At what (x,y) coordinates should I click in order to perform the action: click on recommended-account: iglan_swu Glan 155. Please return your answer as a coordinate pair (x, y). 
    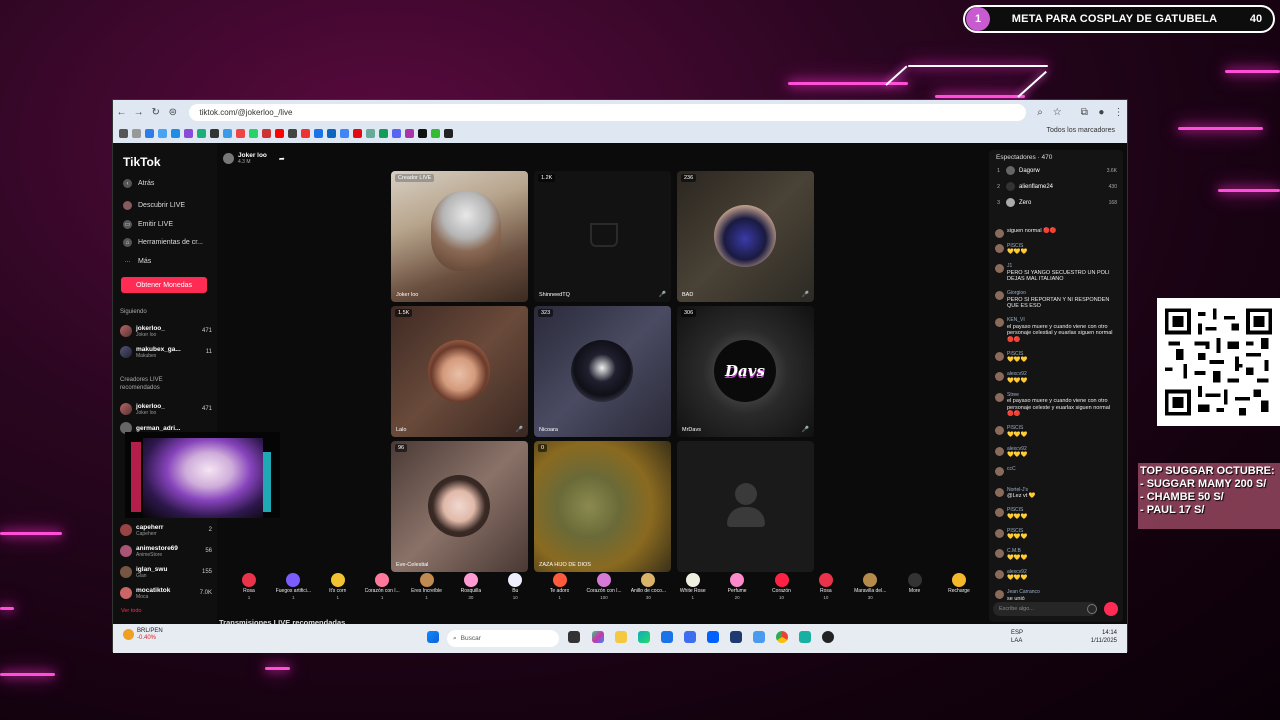
    Looking at the image, I should click on (166, 572).